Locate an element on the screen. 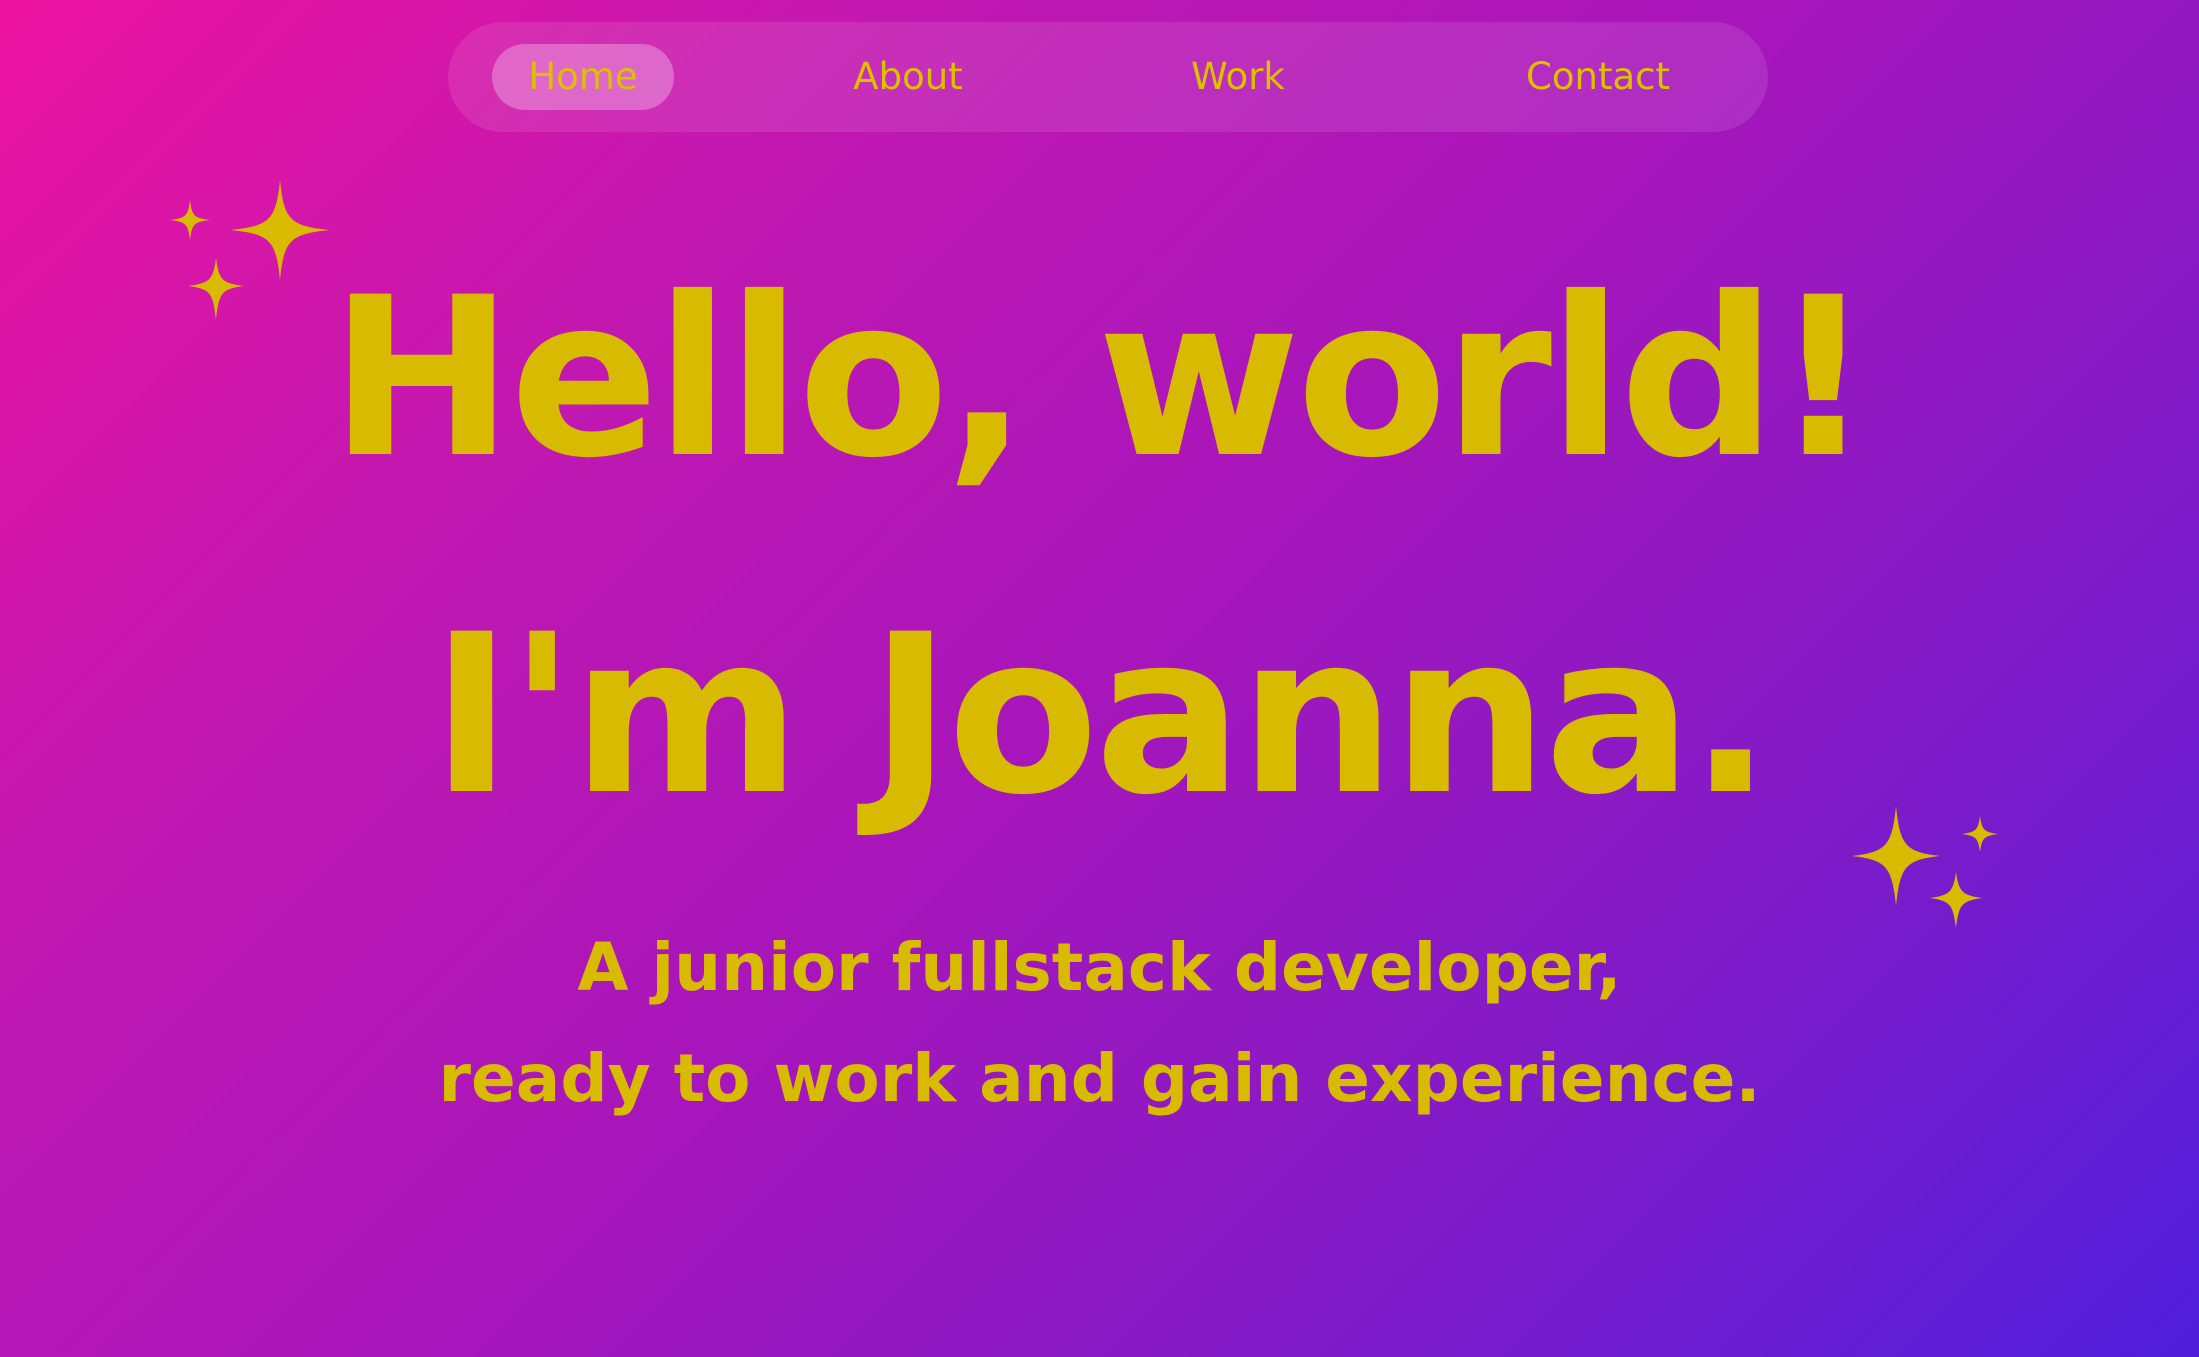 The width and height of the screenshot is (2199, 1357). nav-item-contact: Contact is located at coordinates (1598, 77).